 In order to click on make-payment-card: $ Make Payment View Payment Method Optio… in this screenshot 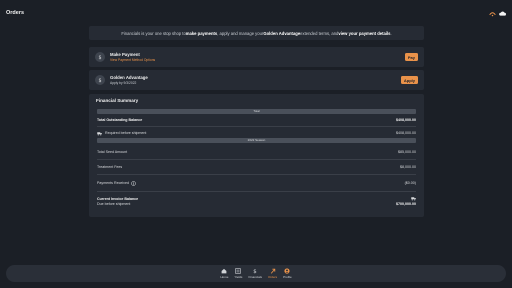, I will do `click(256, 57)`.